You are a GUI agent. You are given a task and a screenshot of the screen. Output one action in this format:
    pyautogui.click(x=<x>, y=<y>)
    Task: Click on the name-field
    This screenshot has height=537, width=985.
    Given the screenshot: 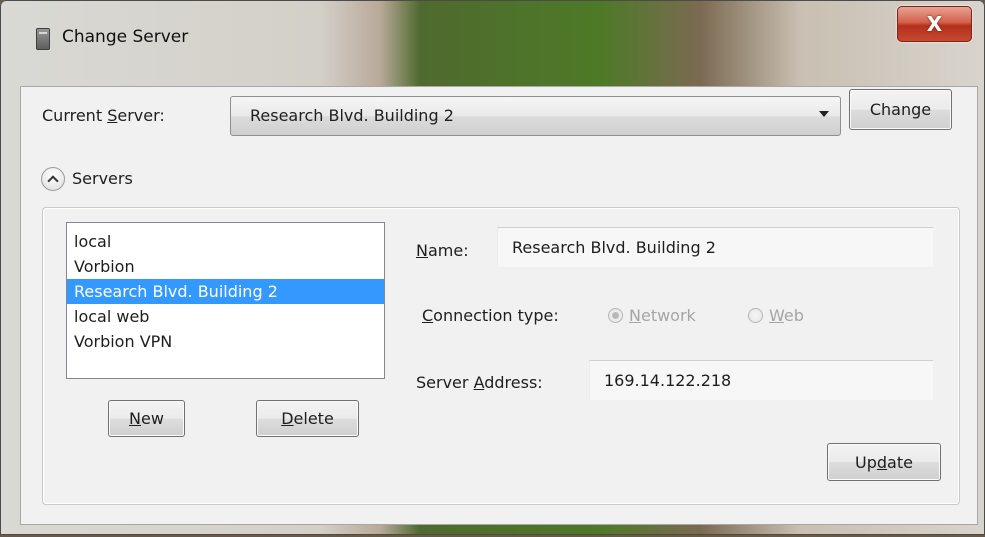 What is the action you would take?
    pyautogui.click(x=715, y=247)
    